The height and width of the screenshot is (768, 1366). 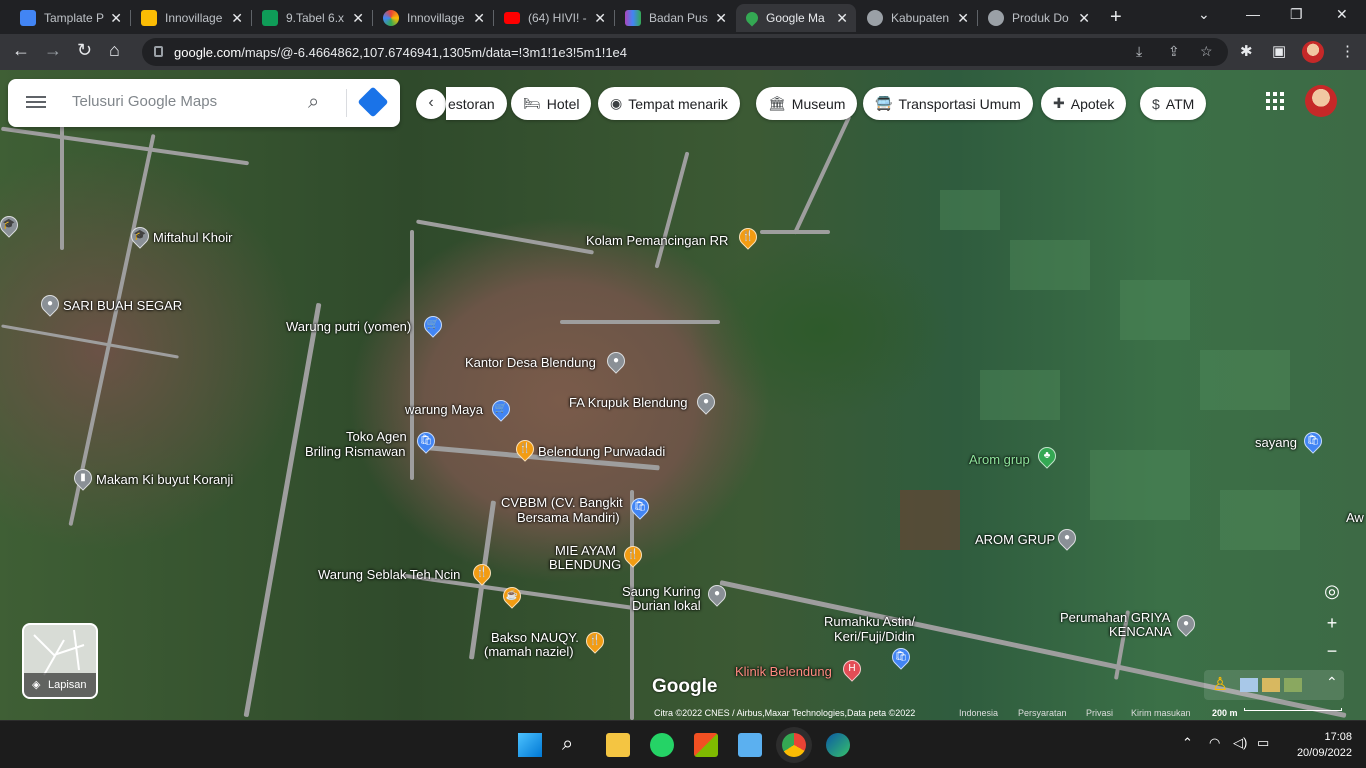 What do you see at coordinates (618, 745) in the screenshot?
I see `file-explorer-icon` at bounding box center [618, 745].